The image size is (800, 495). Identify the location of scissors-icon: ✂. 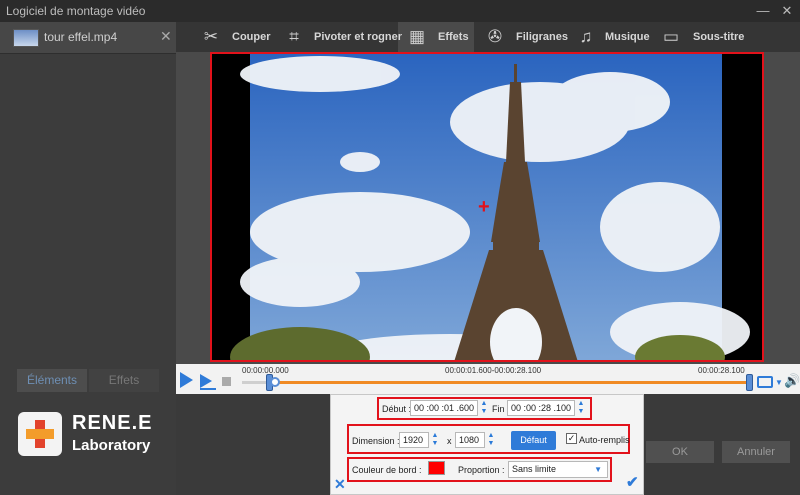
(211, 37).